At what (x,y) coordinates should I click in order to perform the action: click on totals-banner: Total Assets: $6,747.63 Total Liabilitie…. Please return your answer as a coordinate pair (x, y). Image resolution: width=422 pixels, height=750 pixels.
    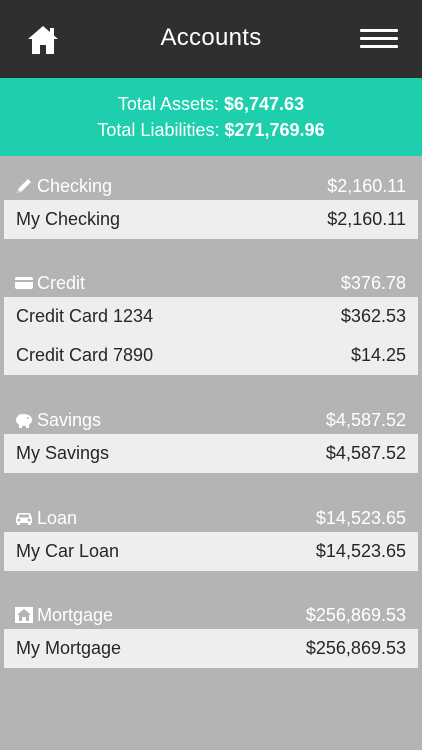
    Looking at the image, I should click on (211, 117).